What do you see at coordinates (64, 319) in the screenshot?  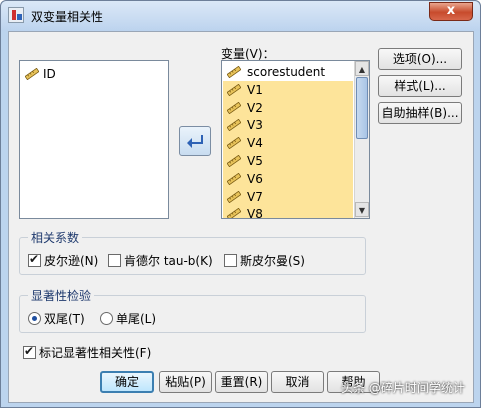 I see `two-tailed-label: 双尾(T)` at bounding box center [64, 319].